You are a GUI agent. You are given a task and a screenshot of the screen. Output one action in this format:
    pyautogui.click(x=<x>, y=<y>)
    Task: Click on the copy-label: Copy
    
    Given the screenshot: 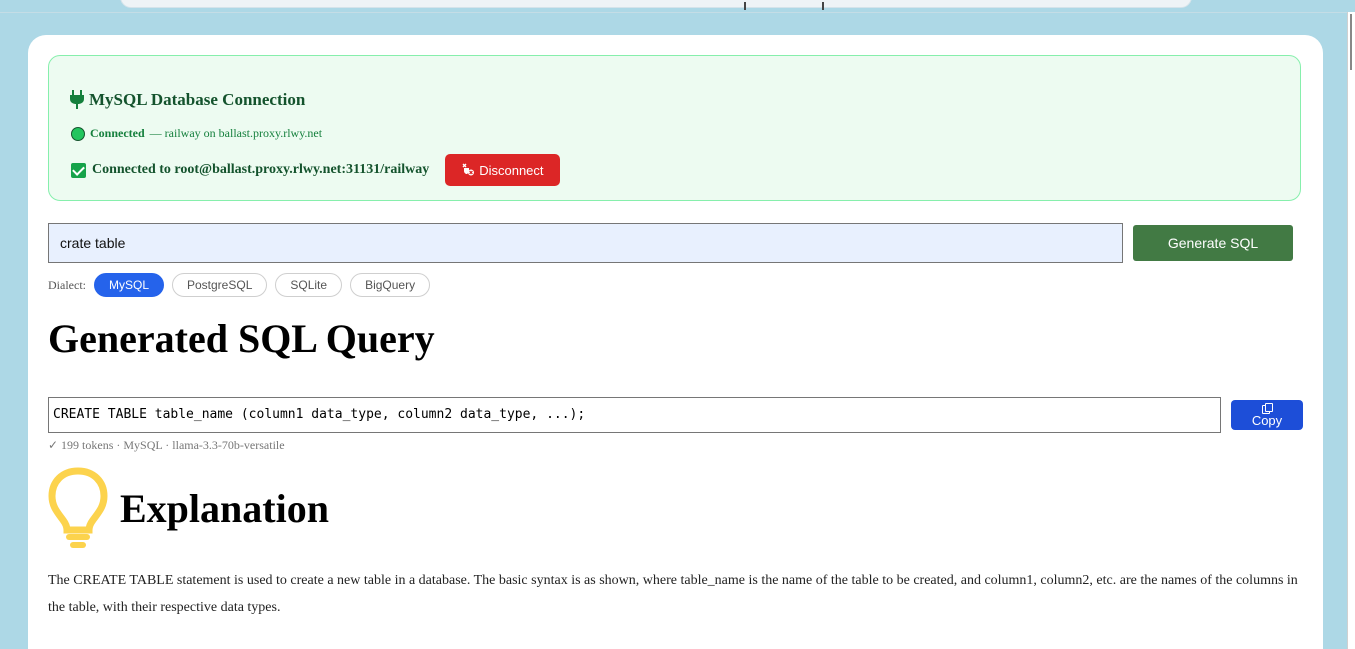 What is the action you would take?
    pyautogui.click(x=1267, y=420)
    